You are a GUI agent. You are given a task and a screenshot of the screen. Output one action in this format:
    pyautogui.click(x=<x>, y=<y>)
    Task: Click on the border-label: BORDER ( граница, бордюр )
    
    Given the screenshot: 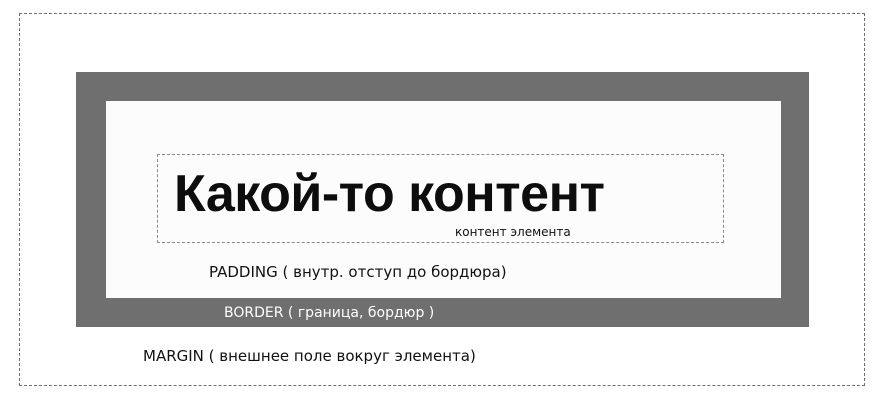 What is the action you would take?
    pyautogui.click(x=329, y=313)
    